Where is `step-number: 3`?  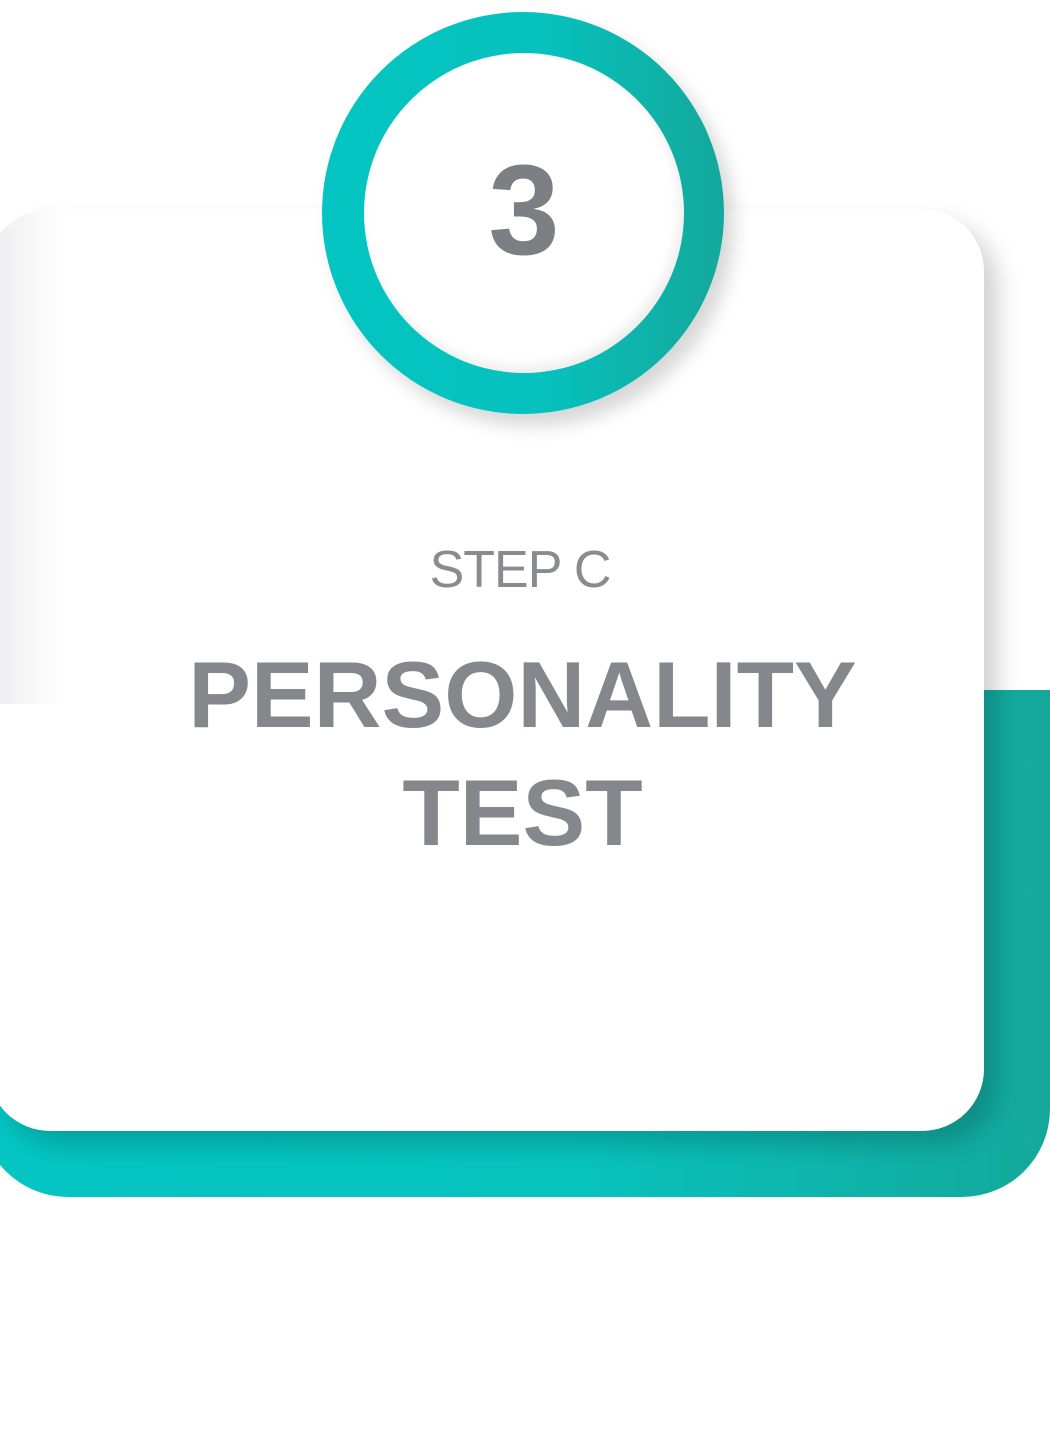 step-number: 3 is located at coordinates (524, 210).